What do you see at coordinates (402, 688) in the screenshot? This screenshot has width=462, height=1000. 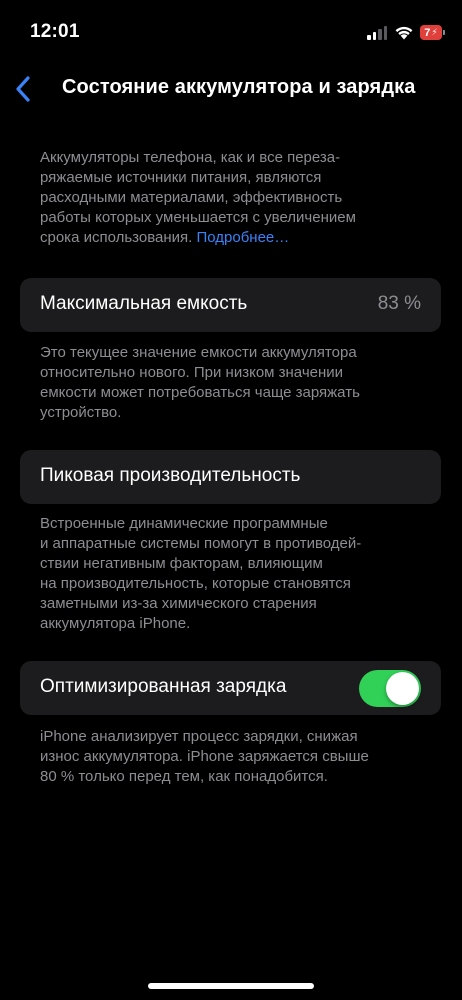 I see `toggle-knob` at bounding box center [402, 688].